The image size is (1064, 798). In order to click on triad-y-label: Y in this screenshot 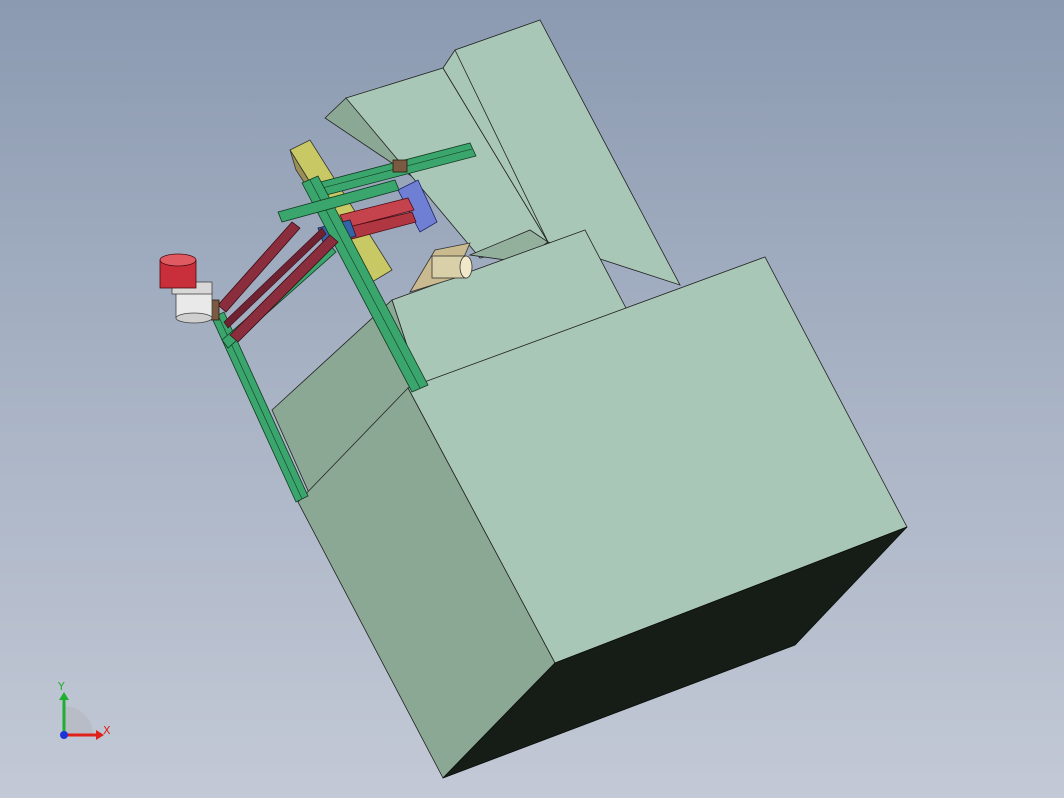, I will do `click(61, 686)`.